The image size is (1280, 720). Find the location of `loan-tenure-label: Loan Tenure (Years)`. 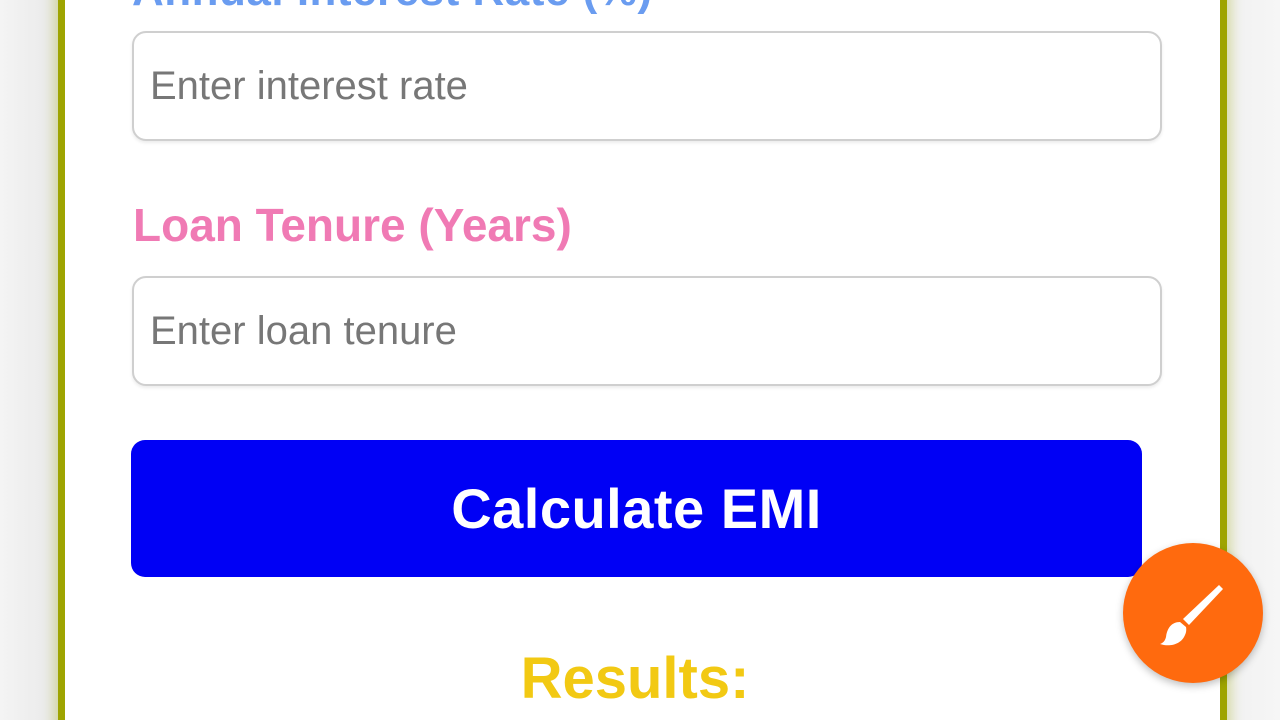

loan-tenure-label: Loan Tenure (Years) is located at coordinates (352, 225).